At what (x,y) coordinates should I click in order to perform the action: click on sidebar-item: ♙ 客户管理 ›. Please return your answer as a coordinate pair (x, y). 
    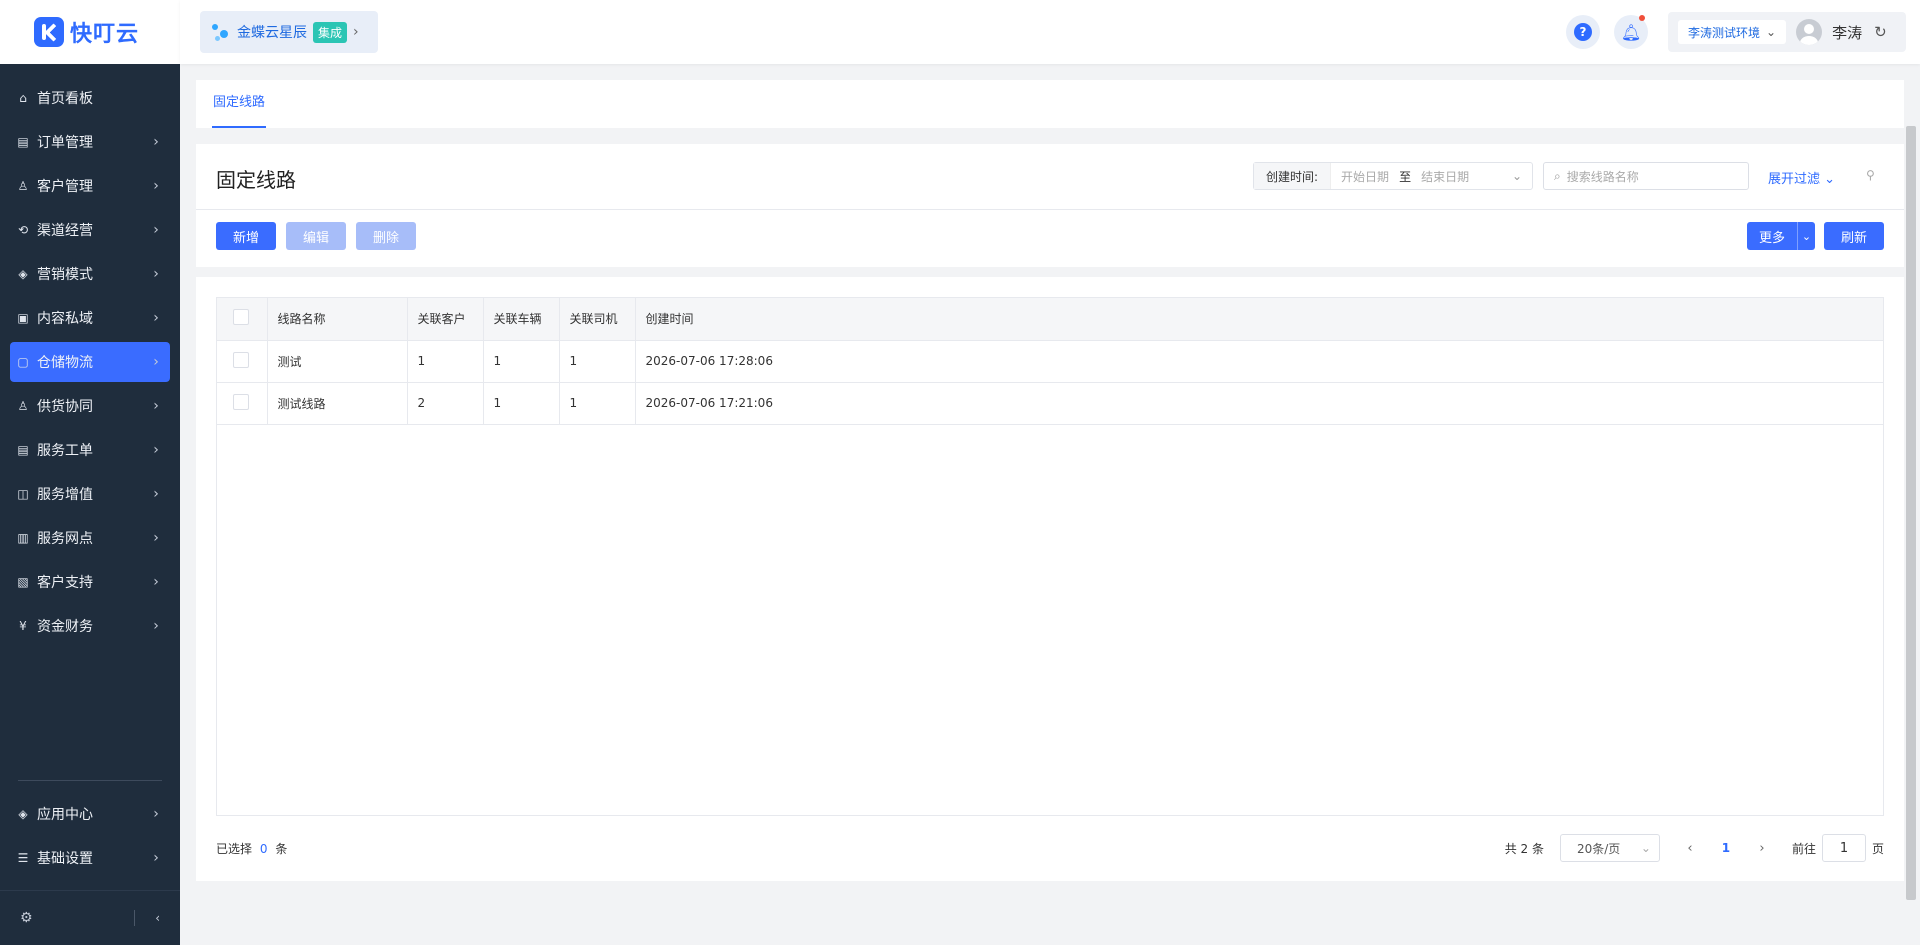
    Looking at the image, I should click on (90, 186).